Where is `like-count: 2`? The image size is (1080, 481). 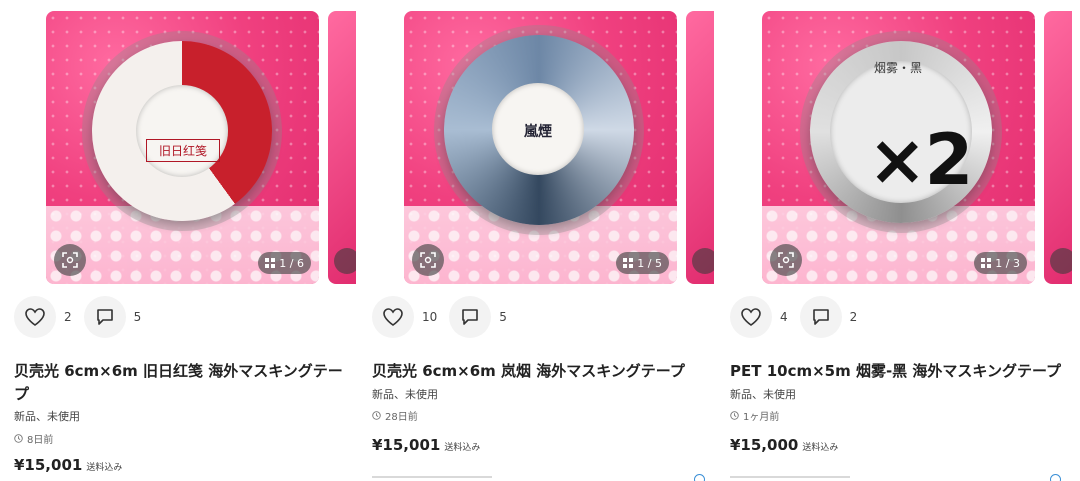 like-count: 2 is located at coordinates (68, 317).